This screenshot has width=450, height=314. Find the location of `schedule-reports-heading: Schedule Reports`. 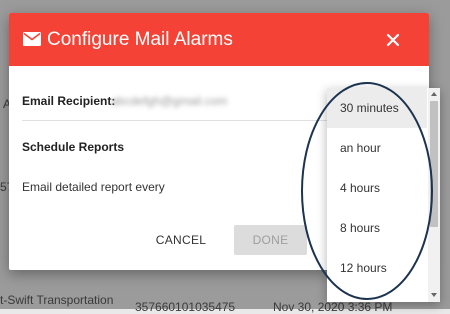

schedule-reports-heading: Schedule Reports is located at coordinates (73, 147).